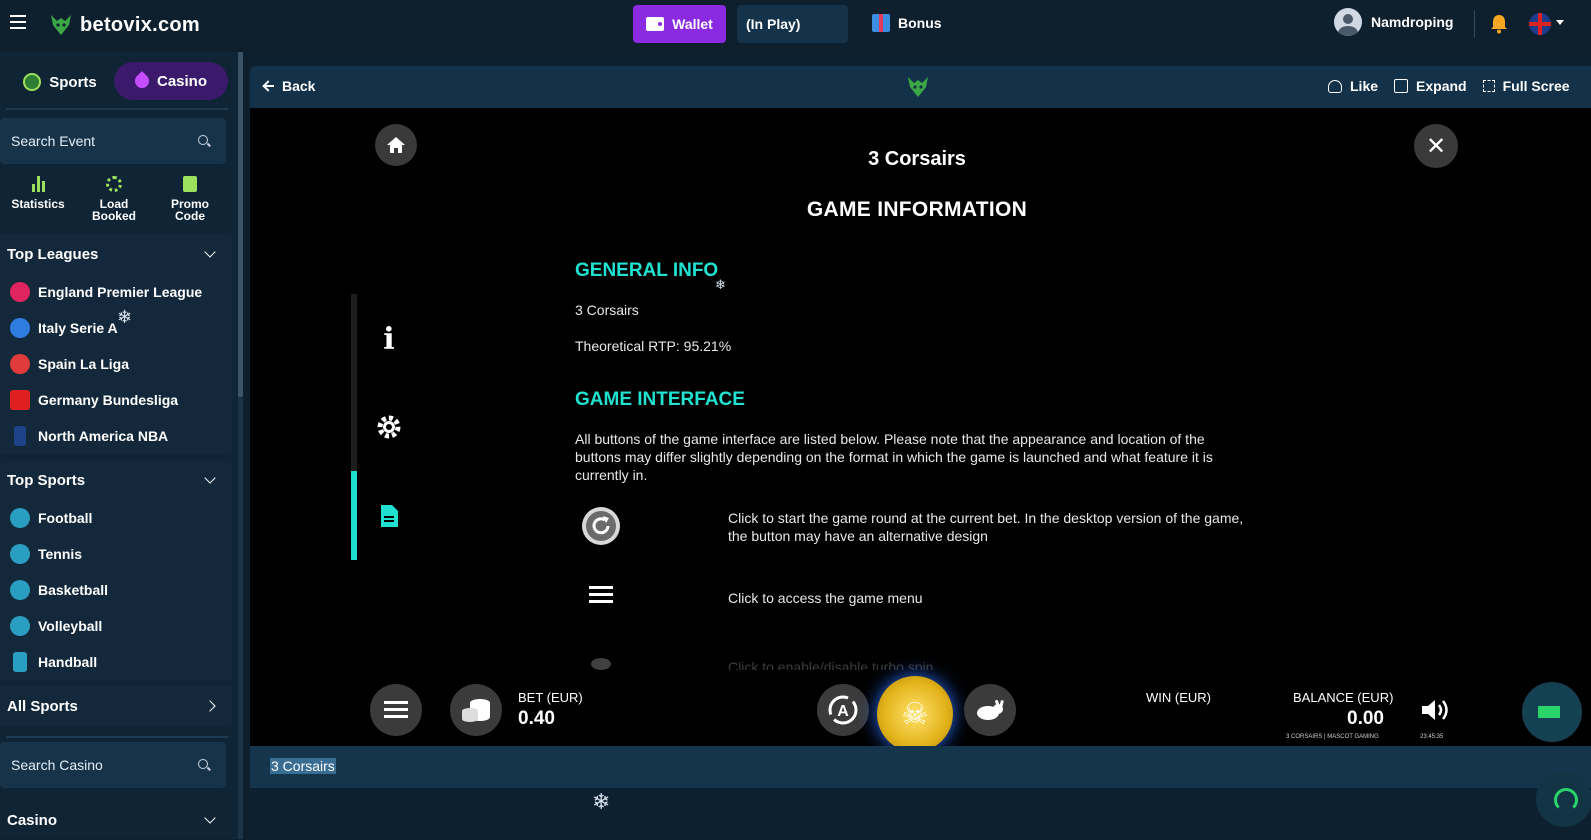 The image size is (1591, 840). I want to click on sport-item: Football, so click(116, 518).